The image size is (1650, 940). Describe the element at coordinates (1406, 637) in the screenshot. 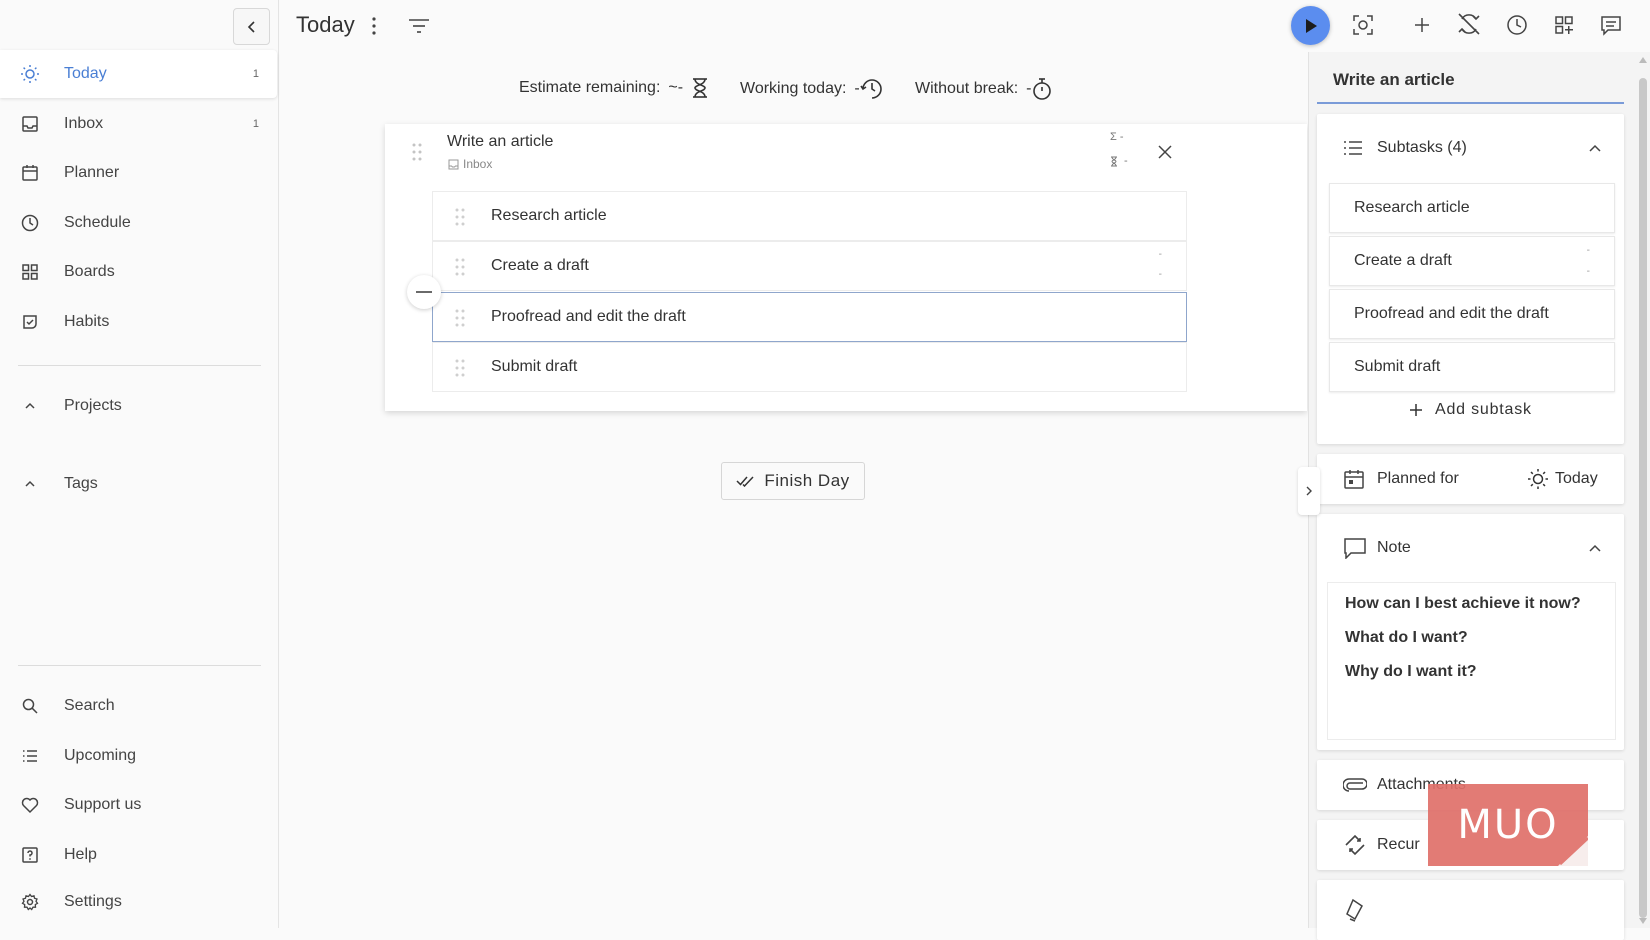

I see `note-line: What do I want?` at that location.